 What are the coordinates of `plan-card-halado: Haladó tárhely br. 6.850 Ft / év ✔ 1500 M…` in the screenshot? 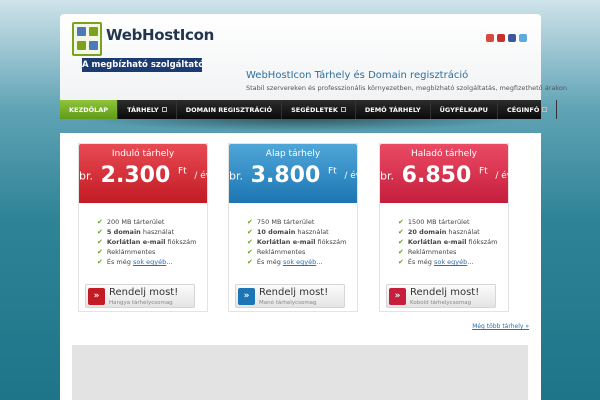 It's located at (446, 227).